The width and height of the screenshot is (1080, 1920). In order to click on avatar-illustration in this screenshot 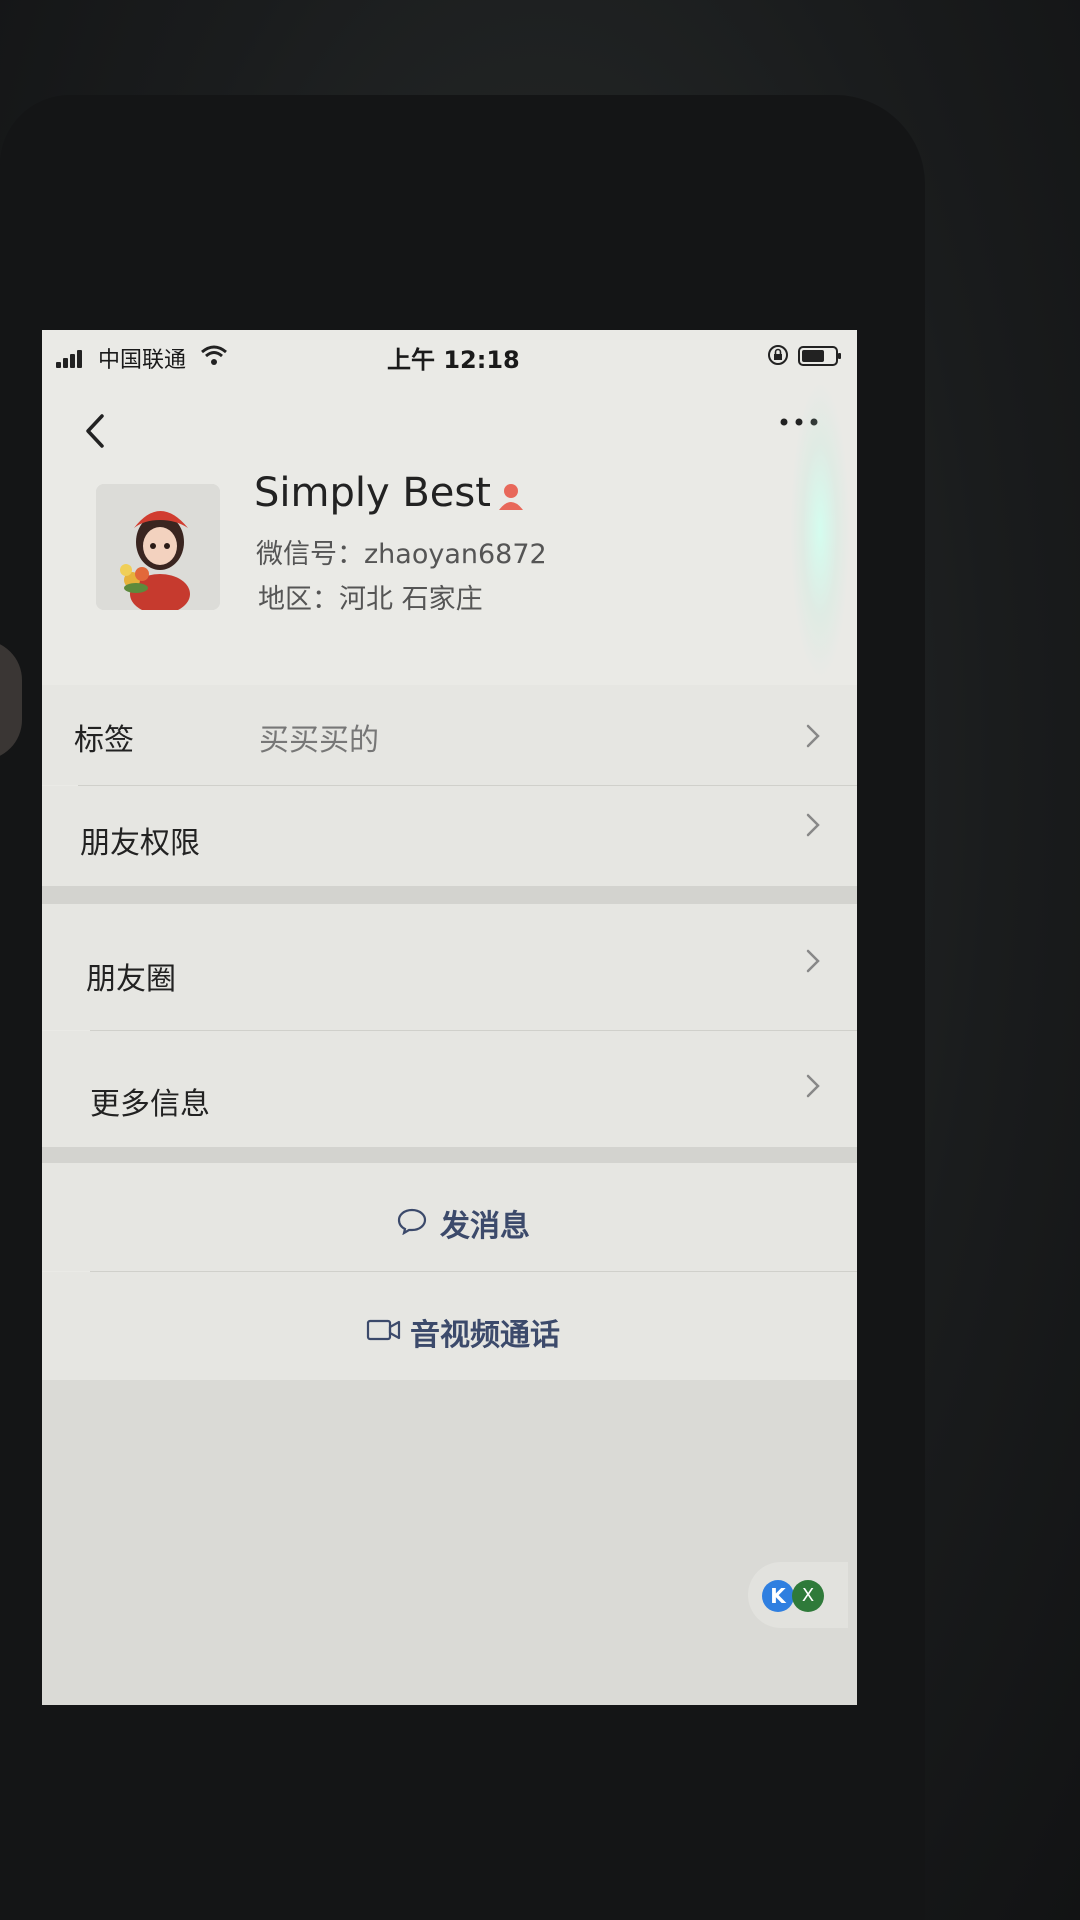, I will do `click(158, 547)`.